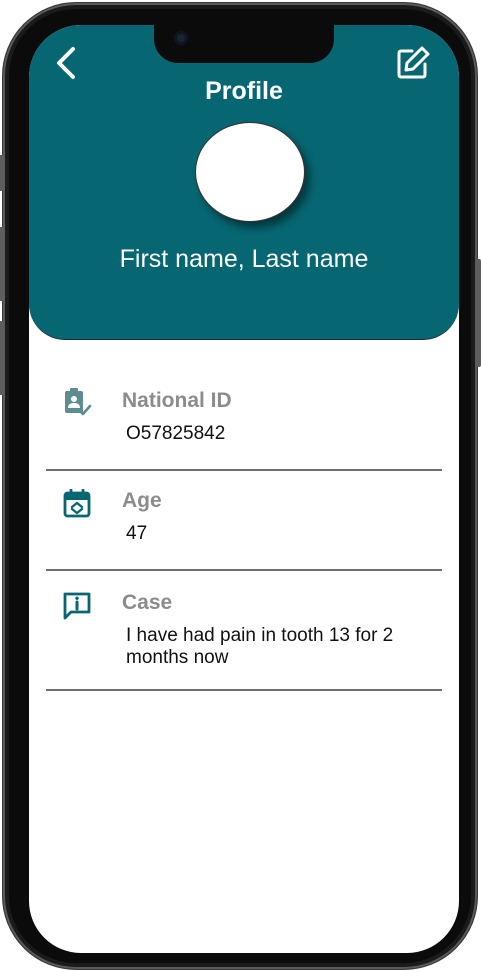 Image resolution: width=481 pixels, height=972 pixels. Describe the element at coordinates (244, 259) in the screenshot. I see `user-name: First name, Last name` at that location.